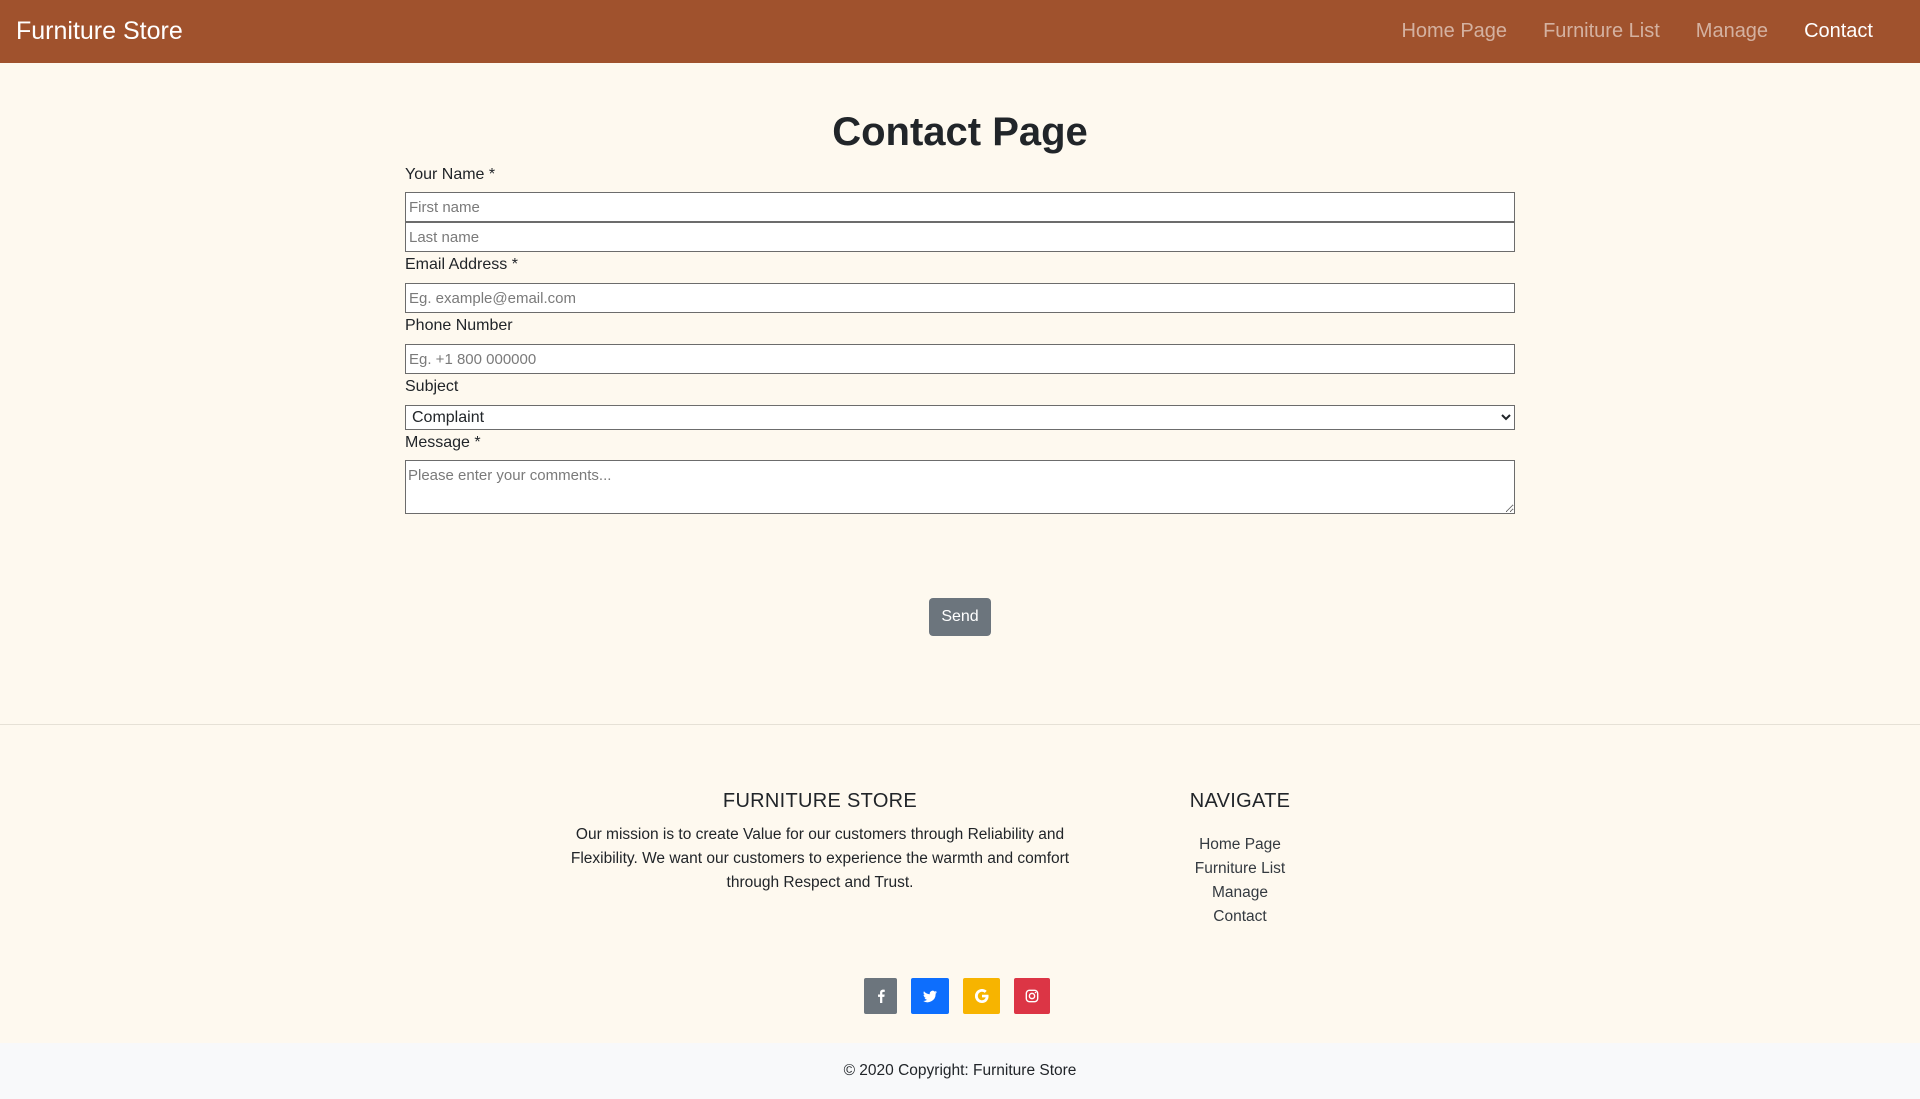 The height and width of the screenshot is (1099, 1920). Describe the element at coordinates (1732, 31) in the screenshot. I see `nav-link-manage: Manage` at that location.